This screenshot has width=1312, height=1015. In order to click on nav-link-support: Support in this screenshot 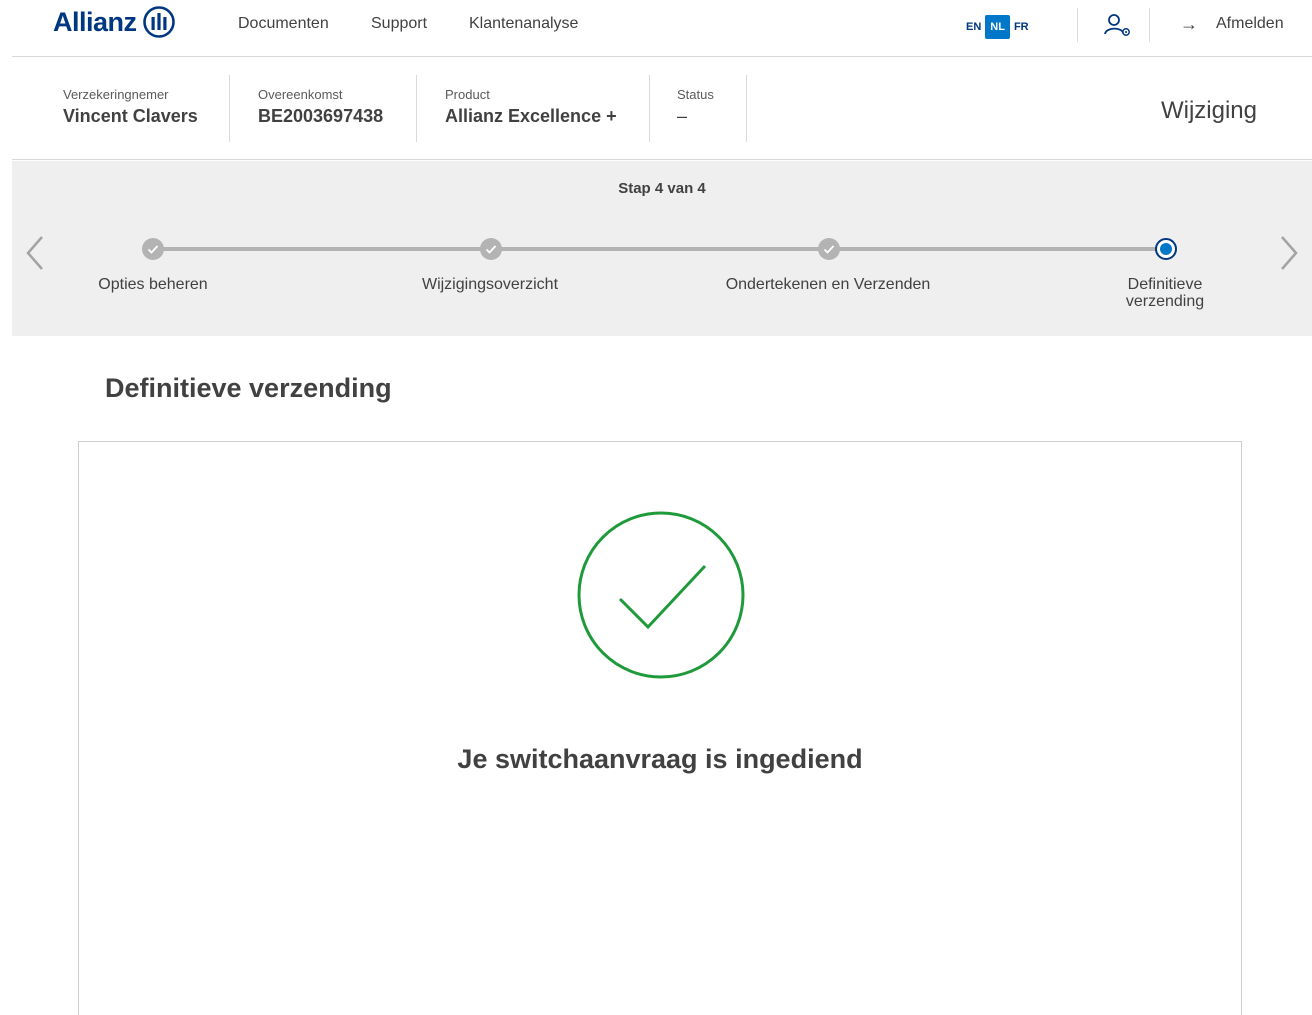, I will do `click(399, 24)`.